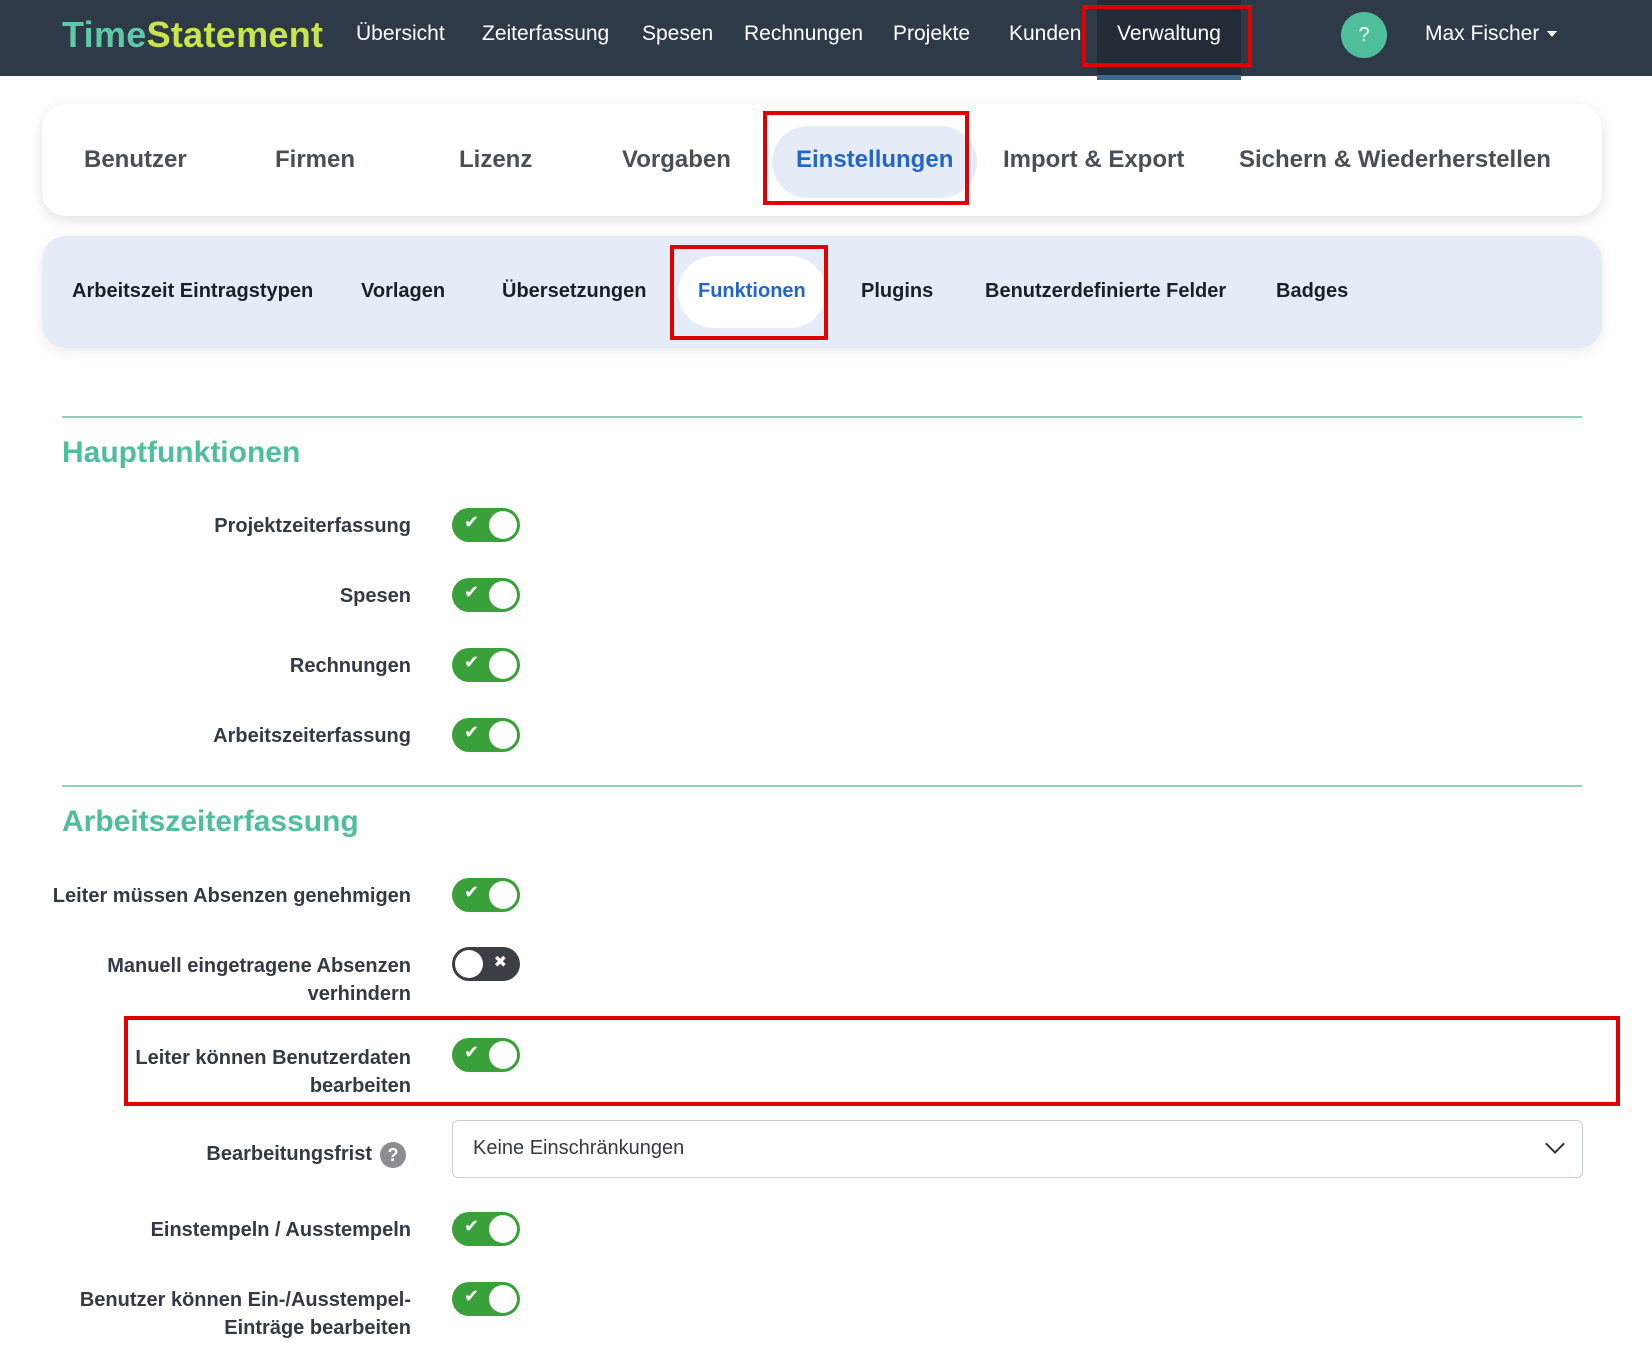  Describe the element at coordinates (579, 1148) in the screenshot. I see `select-value: Keine Einschränkungen` at that location.